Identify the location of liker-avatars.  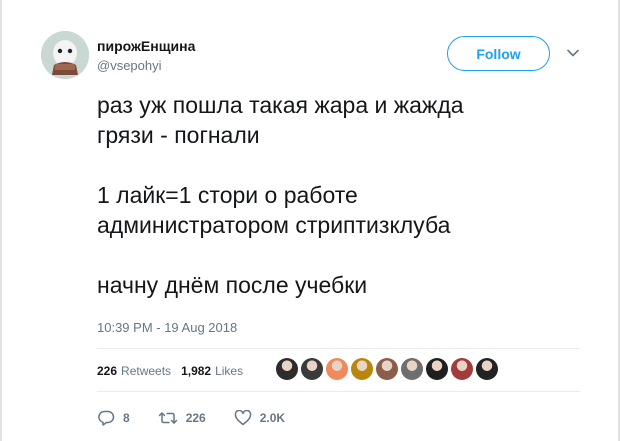
(387, 369).